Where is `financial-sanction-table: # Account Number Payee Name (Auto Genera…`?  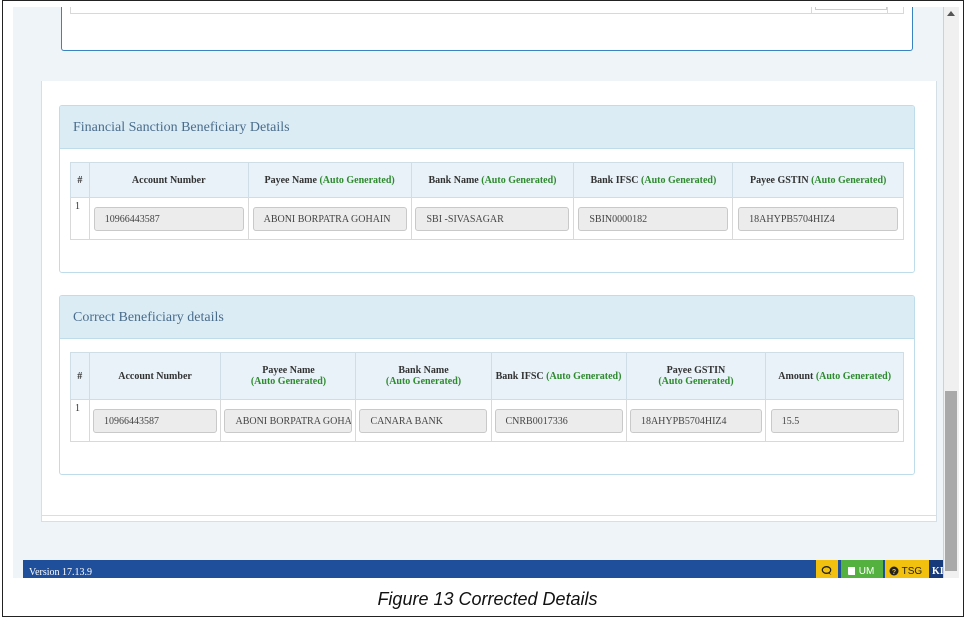
financial-sanction-table: # Account Number Payee Name (Auto Genera… is located at coordinates (487, 201).